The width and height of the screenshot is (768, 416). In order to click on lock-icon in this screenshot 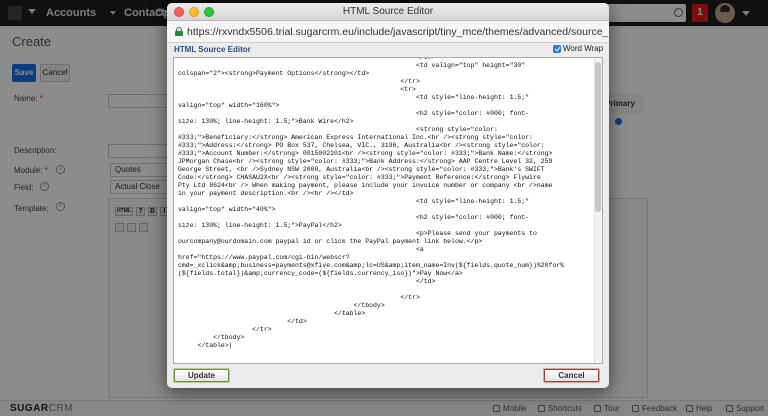, I will do `click(179, 31)`.